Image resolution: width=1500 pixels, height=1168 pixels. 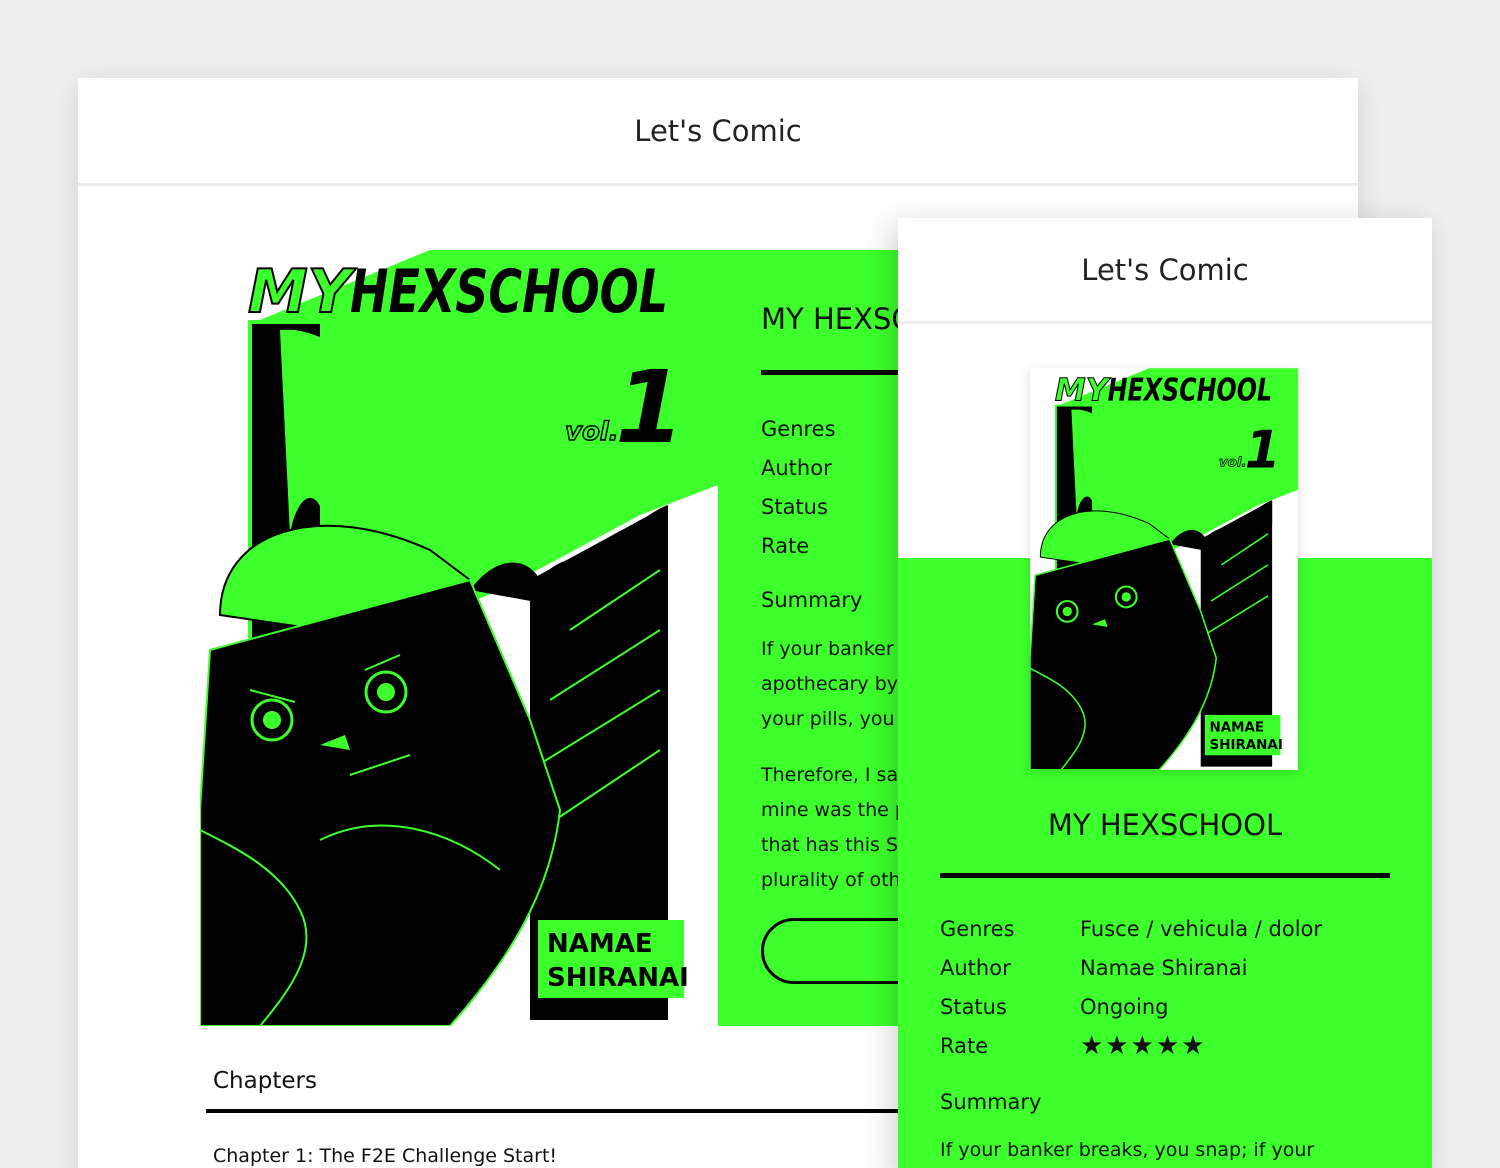 What do you see at coordinates (1201, 929) in the screenshot?
I see `genres-value: Fusce / vehicula / dolor` at bounding box center [1201, 929].